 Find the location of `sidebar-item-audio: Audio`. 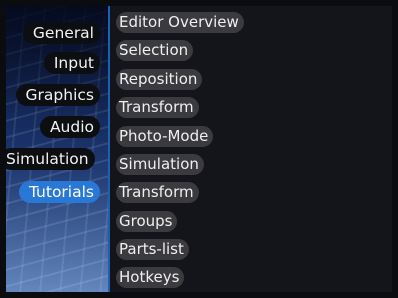

sidebar-item-audio: Audio is located at coordinates (69, 127).